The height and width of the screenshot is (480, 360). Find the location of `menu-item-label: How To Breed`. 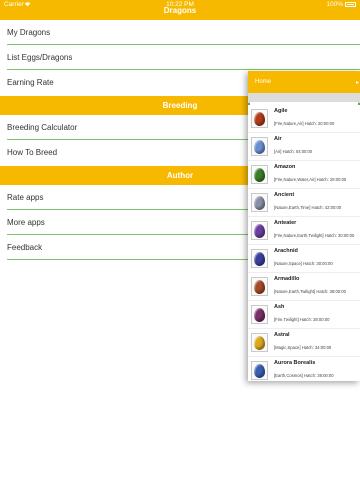

menu-item-label: How To Breed is located at coordinates (32, 152).